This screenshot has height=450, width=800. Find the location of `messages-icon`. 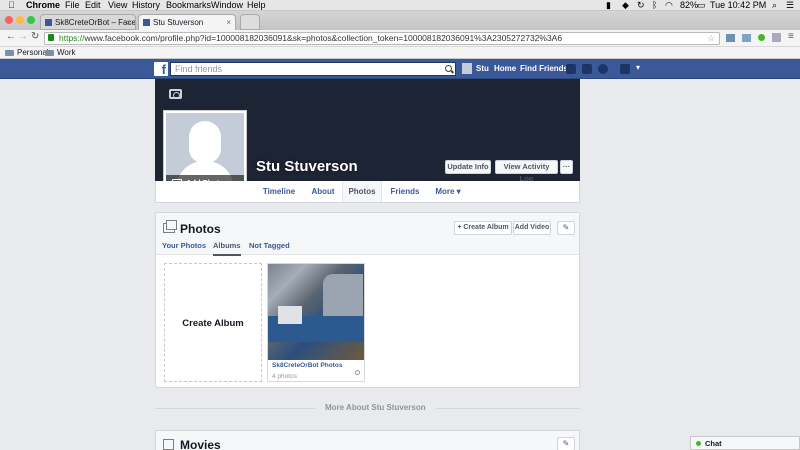

messages-icon is located at coordinates (587, 69).